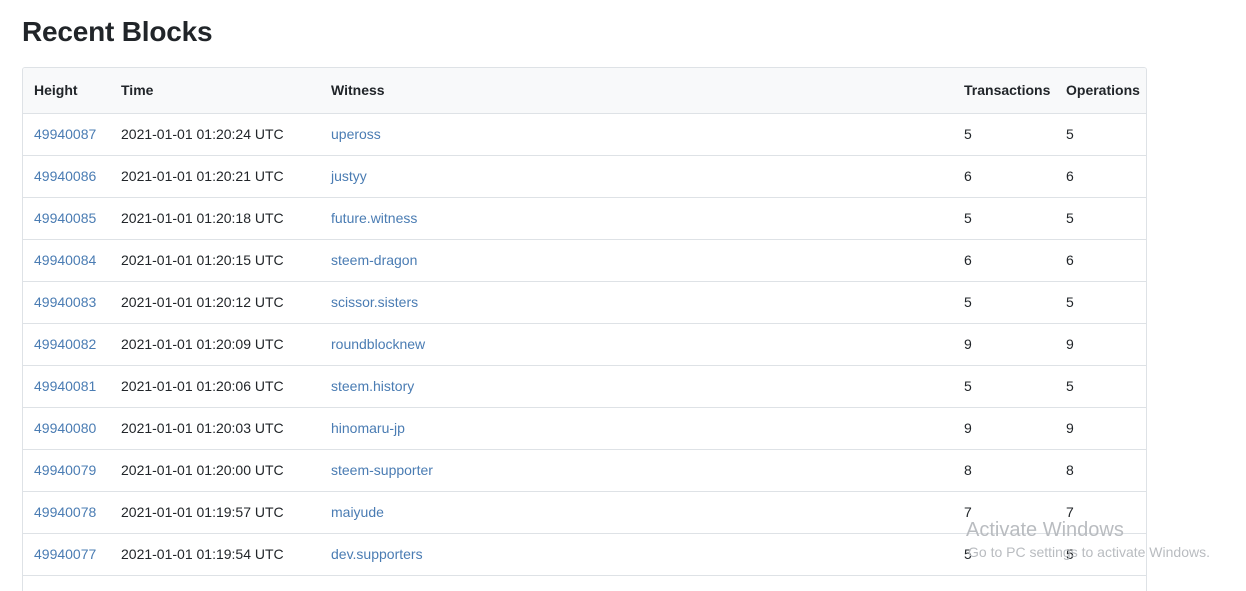  Describe the element at coordinates (357, 512) in the screenshot. I see `witness-link: maiyude` at that location.